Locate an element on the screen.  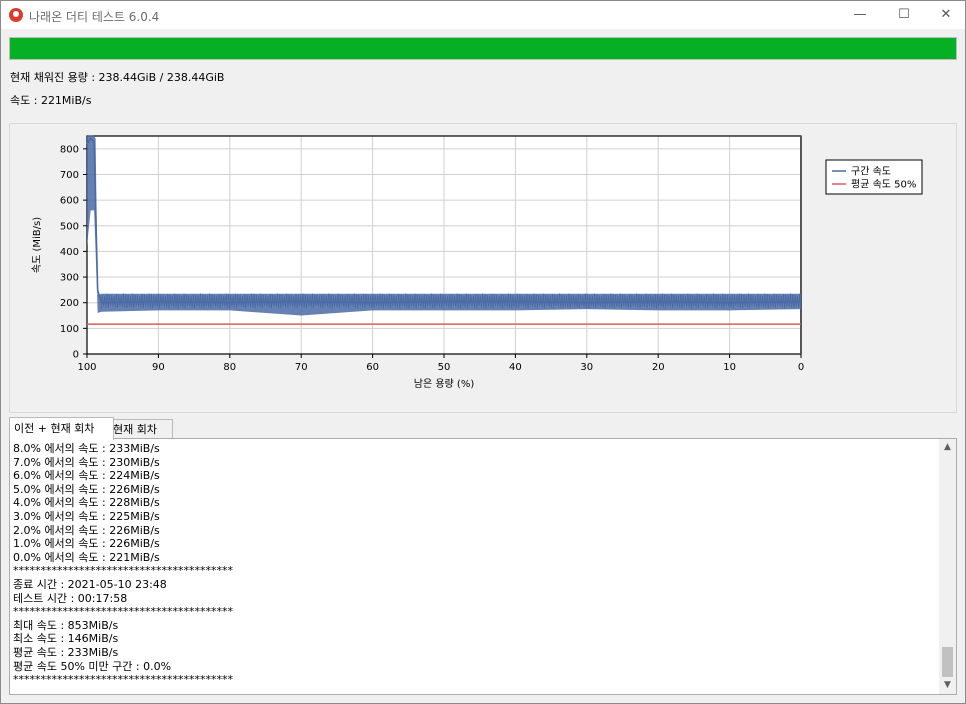
log-line: 평균 속도 50% 미만 구간 : 0.0% is located at coordinates (92, 666).